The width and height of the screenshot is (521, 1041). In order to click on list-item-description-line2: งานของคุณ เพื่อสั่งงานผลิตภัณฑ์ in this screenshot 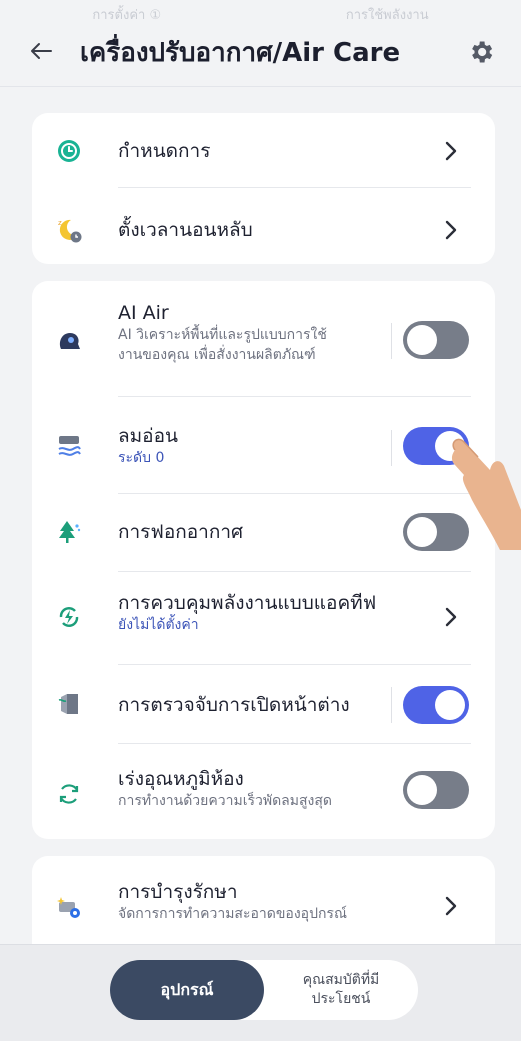, I will do `click(217, 355)`.